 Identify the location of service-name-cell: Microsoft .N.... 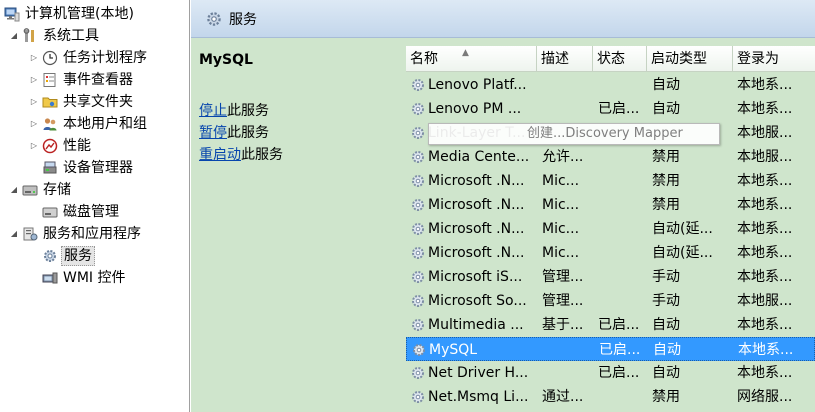
(476, 229).